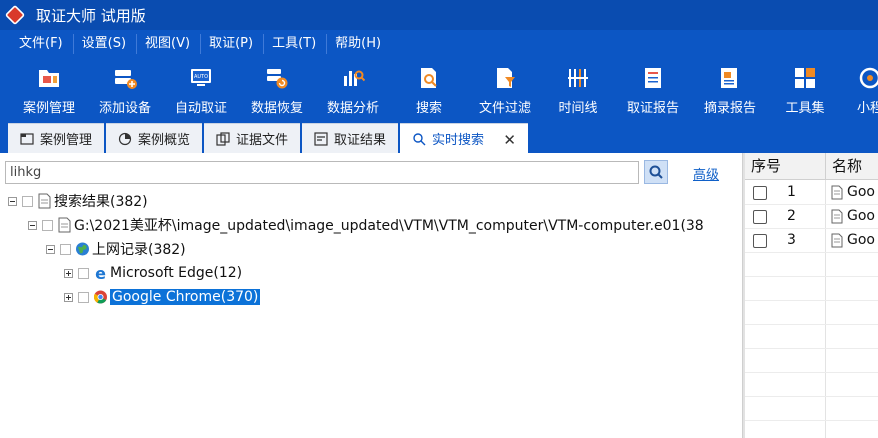  What do you see at coordinates (730, 89) in the screenshot?
I see `excerpt-report-button: 摘录报告` at bounding box center [730, 89].